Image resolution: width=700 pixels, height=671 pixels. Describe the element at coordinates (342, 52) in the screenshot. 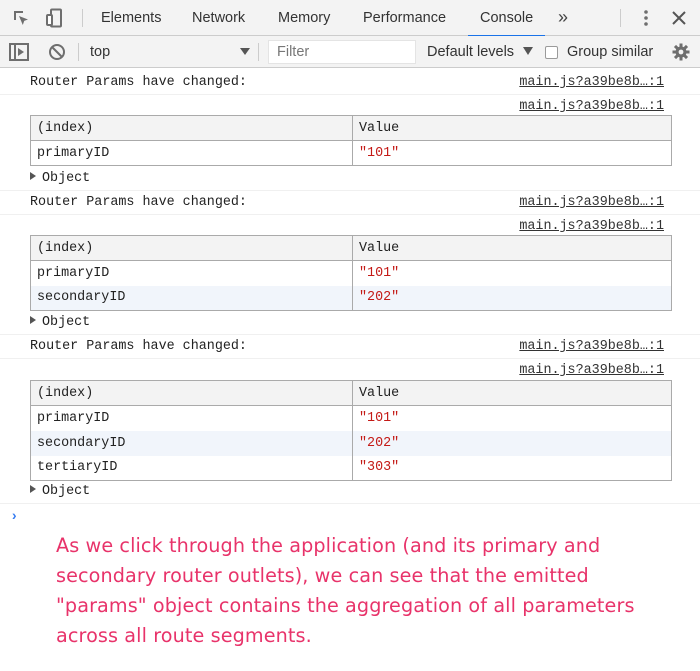

I see `filter-input` at that location.